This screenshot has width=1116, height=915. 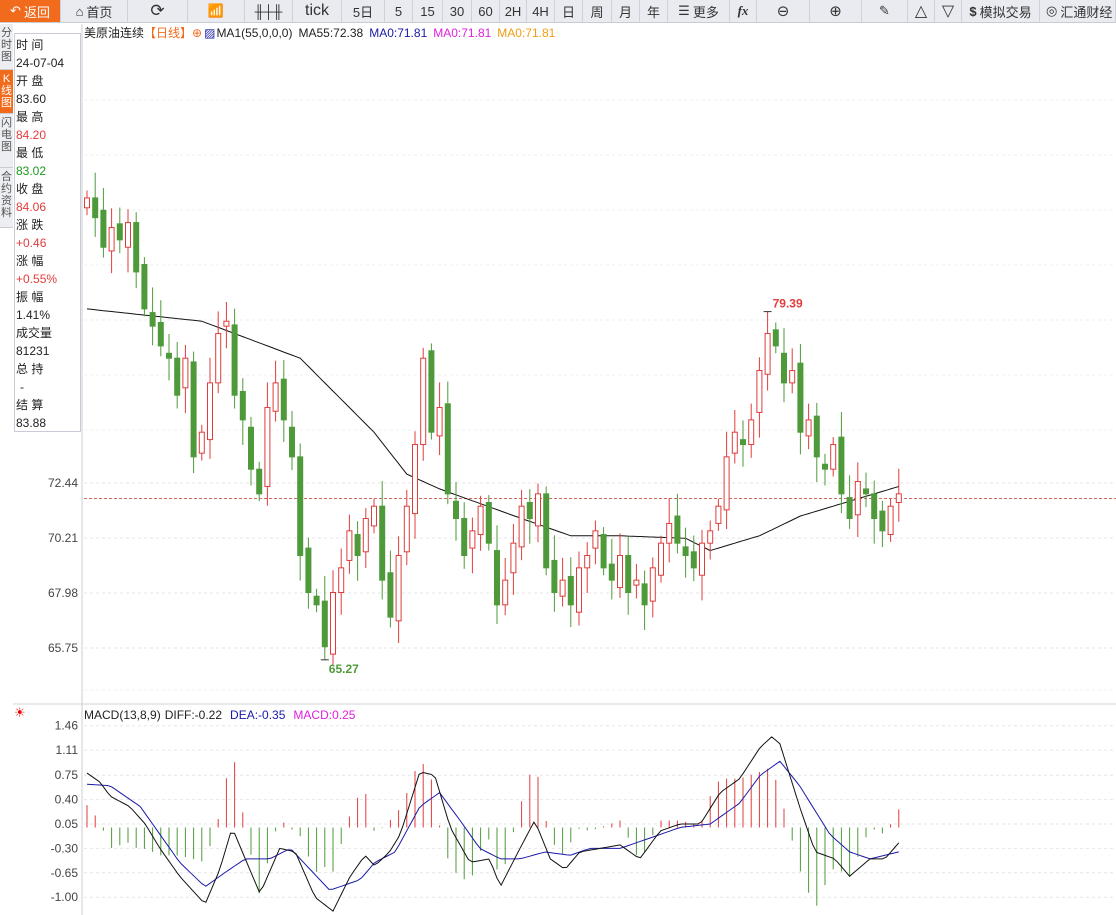 What do you see at coordinates (63, 483) in the screenshot?
I see `price-tick-label: 72.44` at bounding box center [63, 483].